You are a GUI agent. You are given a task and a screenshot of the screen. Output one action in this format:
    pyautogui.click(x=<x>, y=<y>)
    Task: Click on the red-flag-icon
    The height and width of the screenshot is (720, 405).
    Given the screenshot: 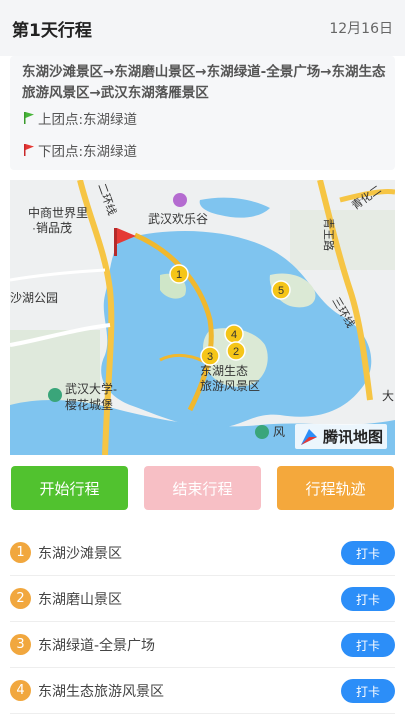 What is the action you would take?
    pyautogui.click(x=29, y=150)
    